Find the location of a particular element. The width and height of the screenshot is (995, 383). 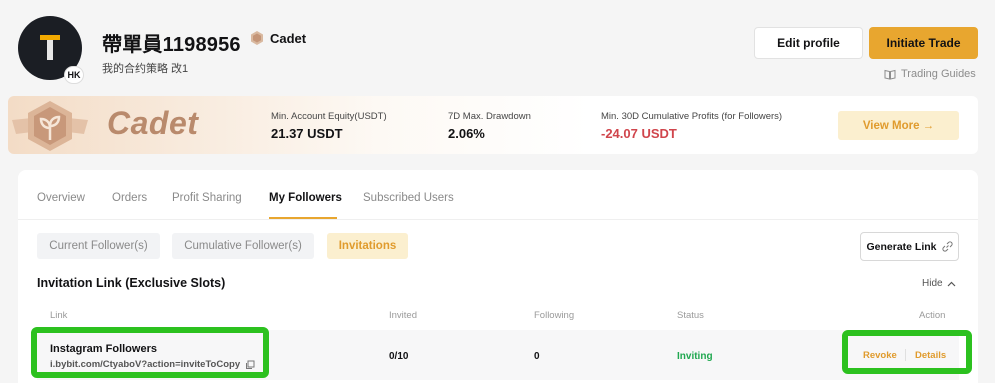

metric-value: -24.07 USDT is located at coordinates (639, 133).